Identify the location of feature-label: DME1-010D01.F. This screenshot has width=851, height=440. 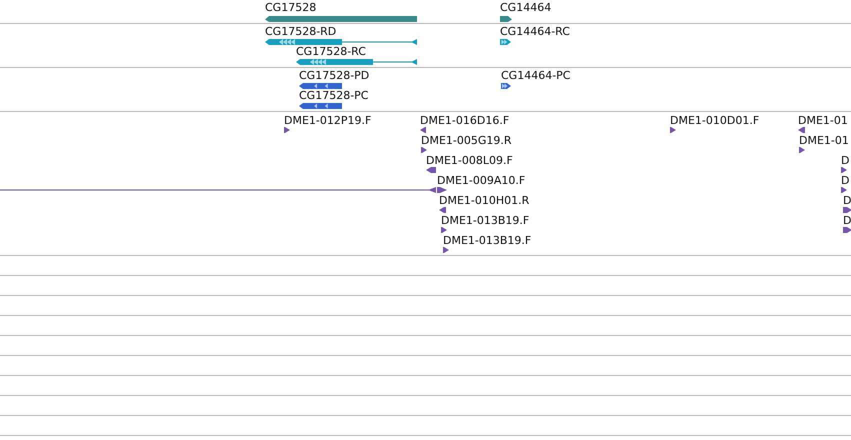
(715, 120).